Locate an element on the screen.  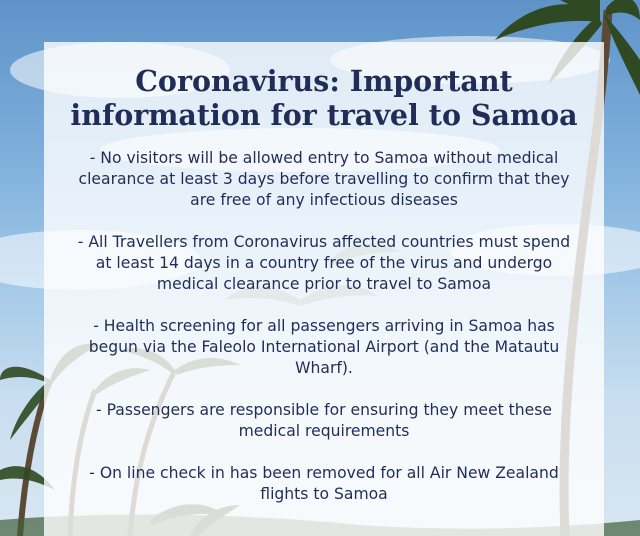
title-line-2: information for travel to Samoa is located at coordinates (324, 115).